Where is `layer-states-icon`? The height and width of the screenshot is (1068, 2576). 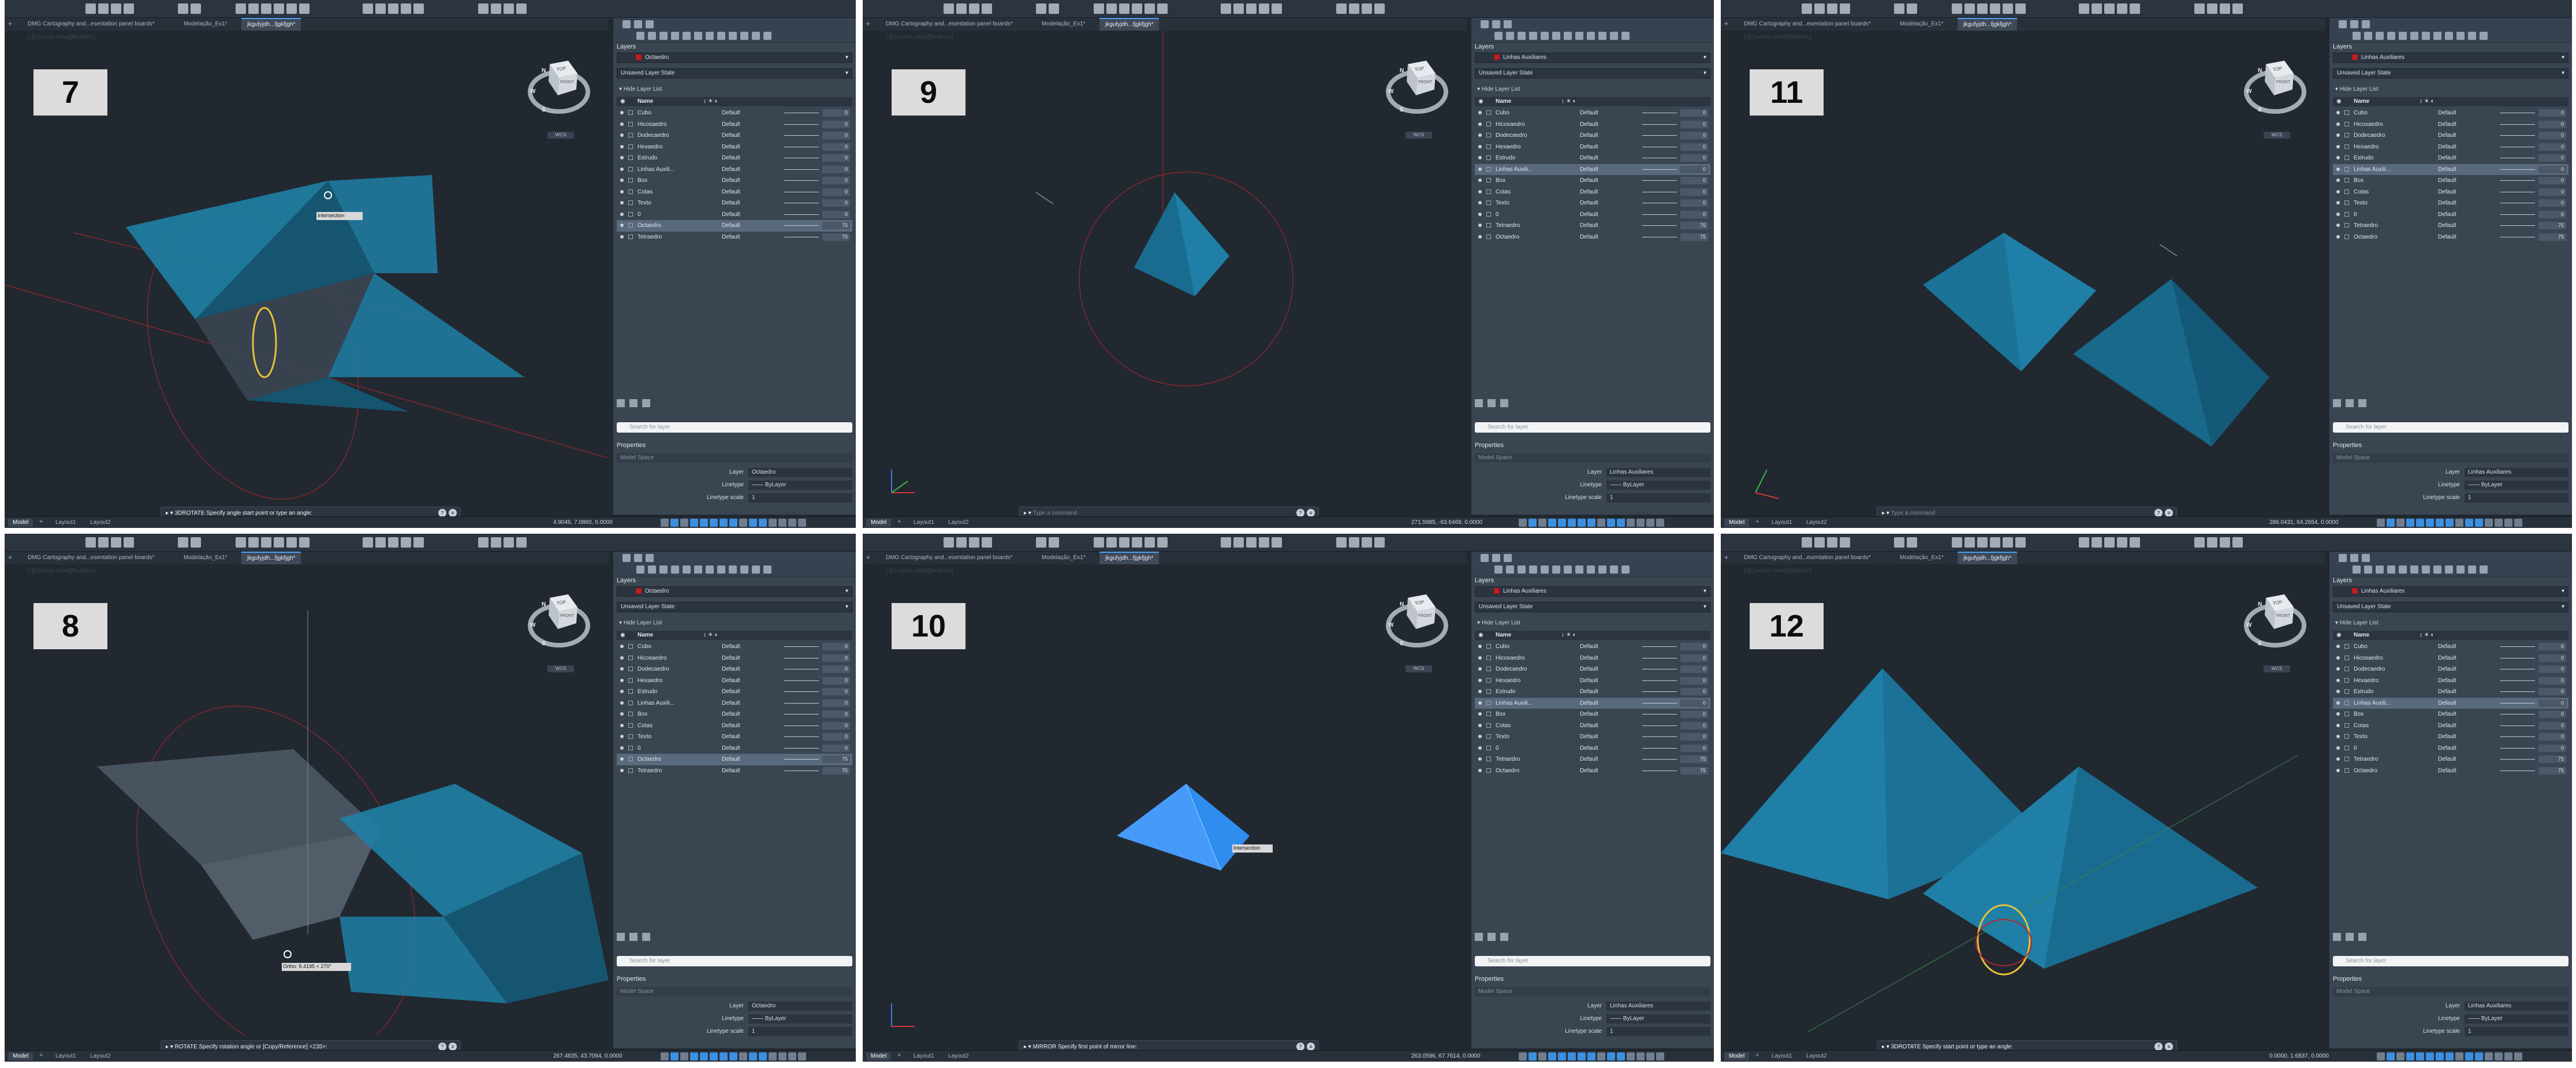
layer-states-icon is located at coordinates (2403, 36).